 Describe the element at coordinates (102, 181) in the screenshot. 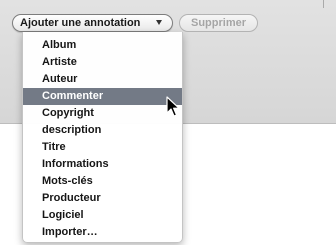

I see `menu-item-mots-cles: Mots-clés` at that location.